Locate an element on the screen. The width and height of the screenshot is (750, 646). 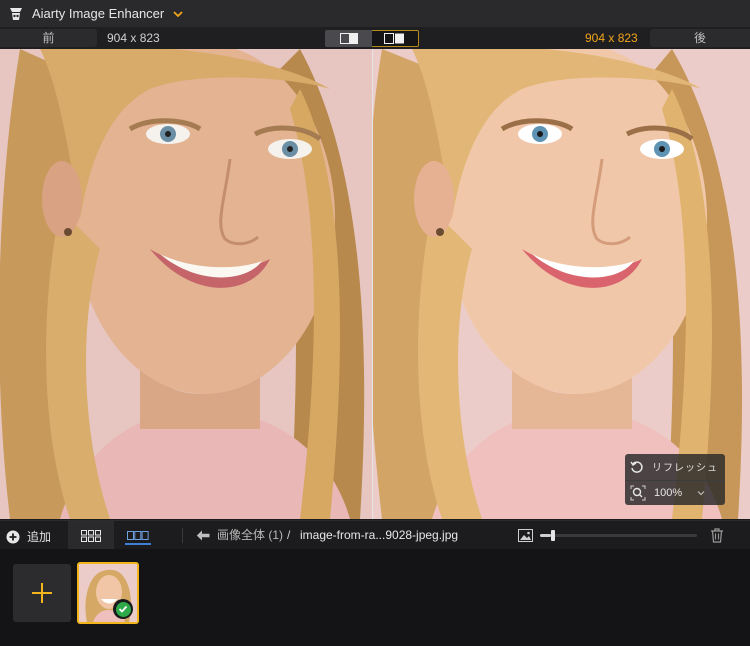
plus-icon is located at coordinates (42, 593).